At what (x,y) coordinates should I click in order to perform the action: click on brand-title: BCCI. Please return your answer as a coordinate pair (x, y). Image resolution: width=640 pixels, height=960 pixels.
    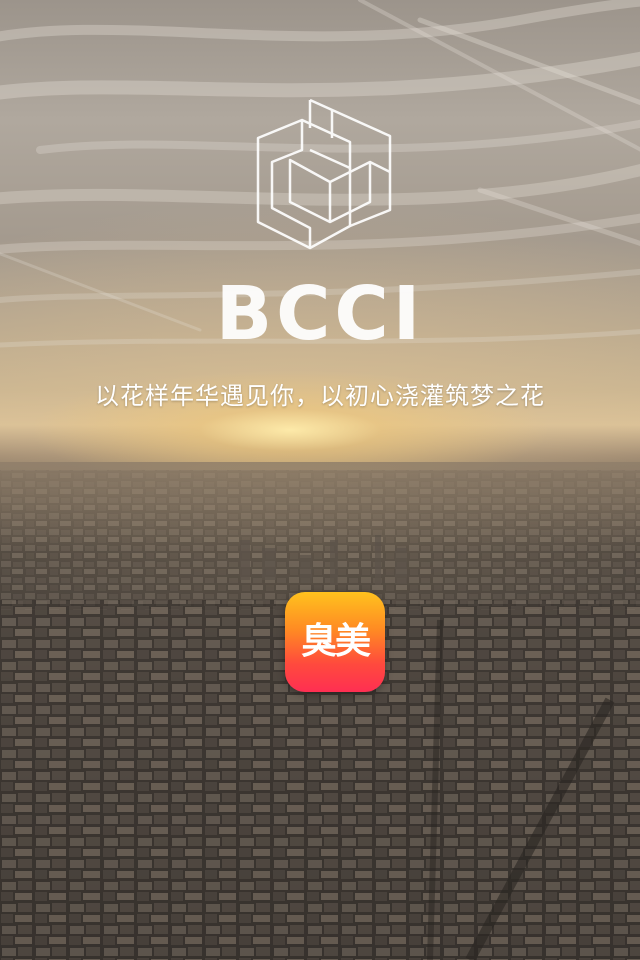
    Looking at the image, I should click on (320, 314).